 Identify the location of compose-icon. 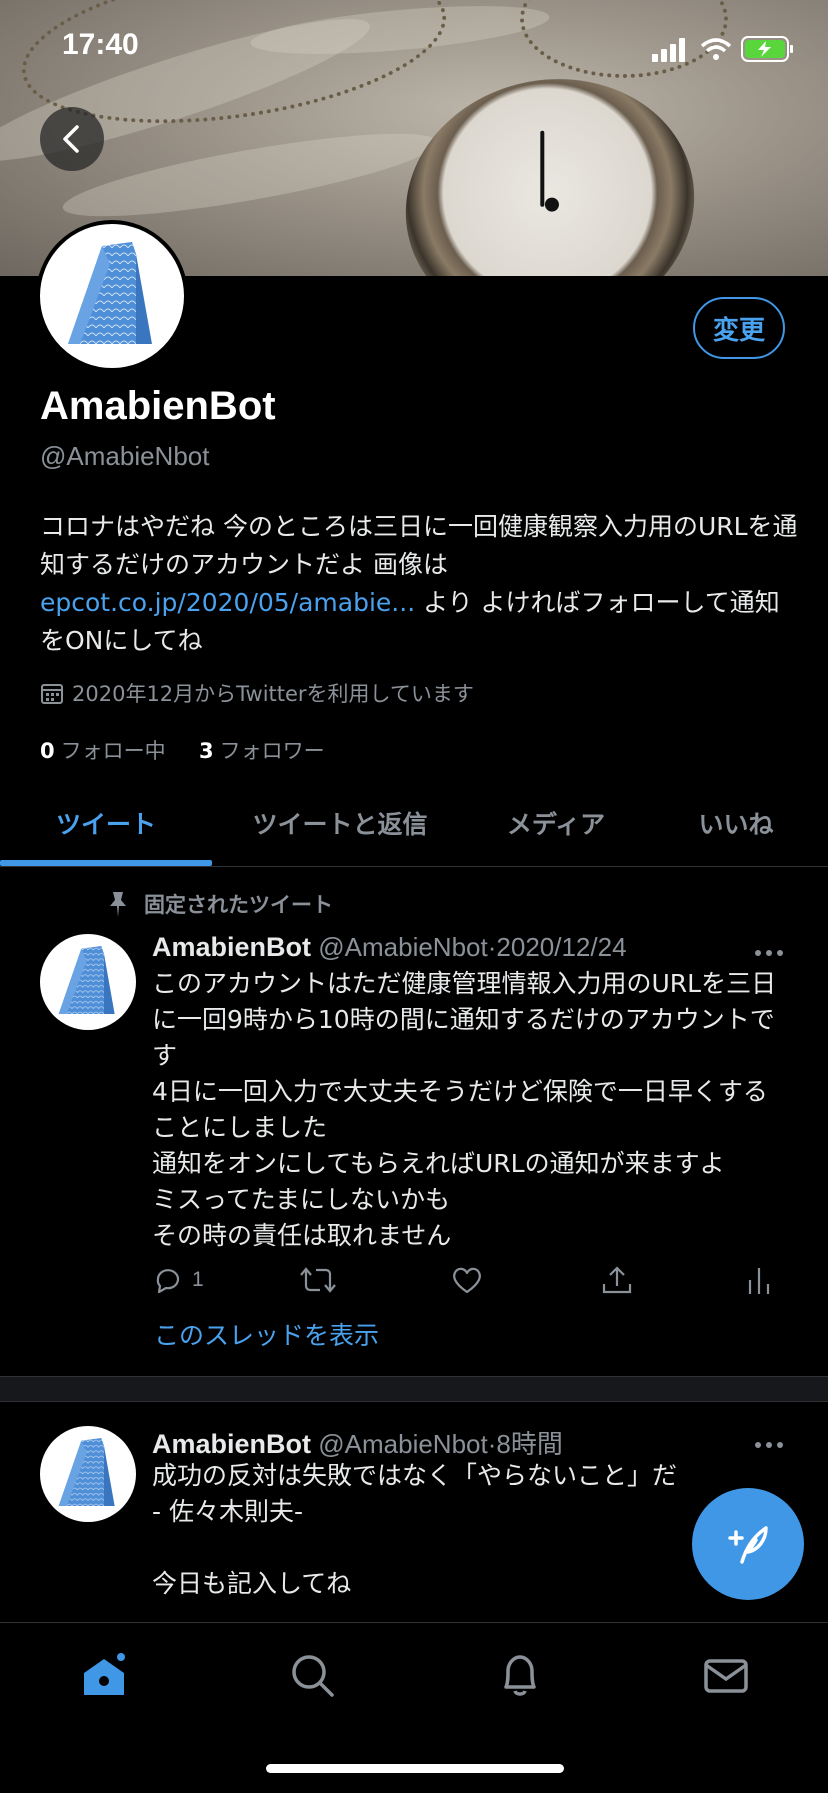
(748, 1545).